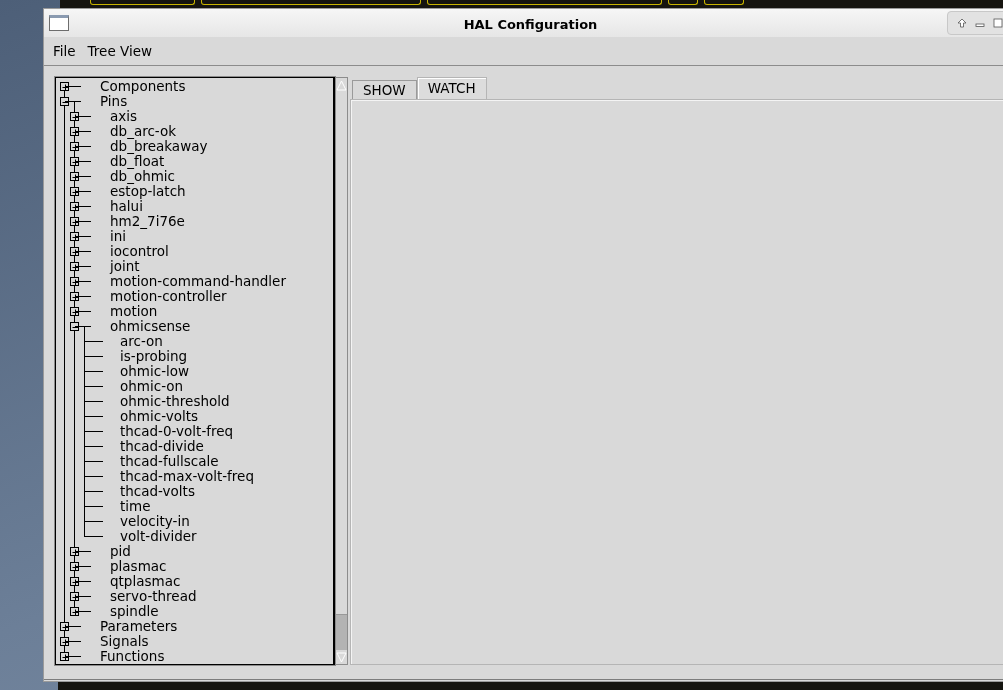 Image resolution: width=1003 pixels, height=690 pixels. What do you see at coordinates (198, 281) in the screenshot?
I see `tree-item: motion-command-handler` at bounding box center [198, 281].